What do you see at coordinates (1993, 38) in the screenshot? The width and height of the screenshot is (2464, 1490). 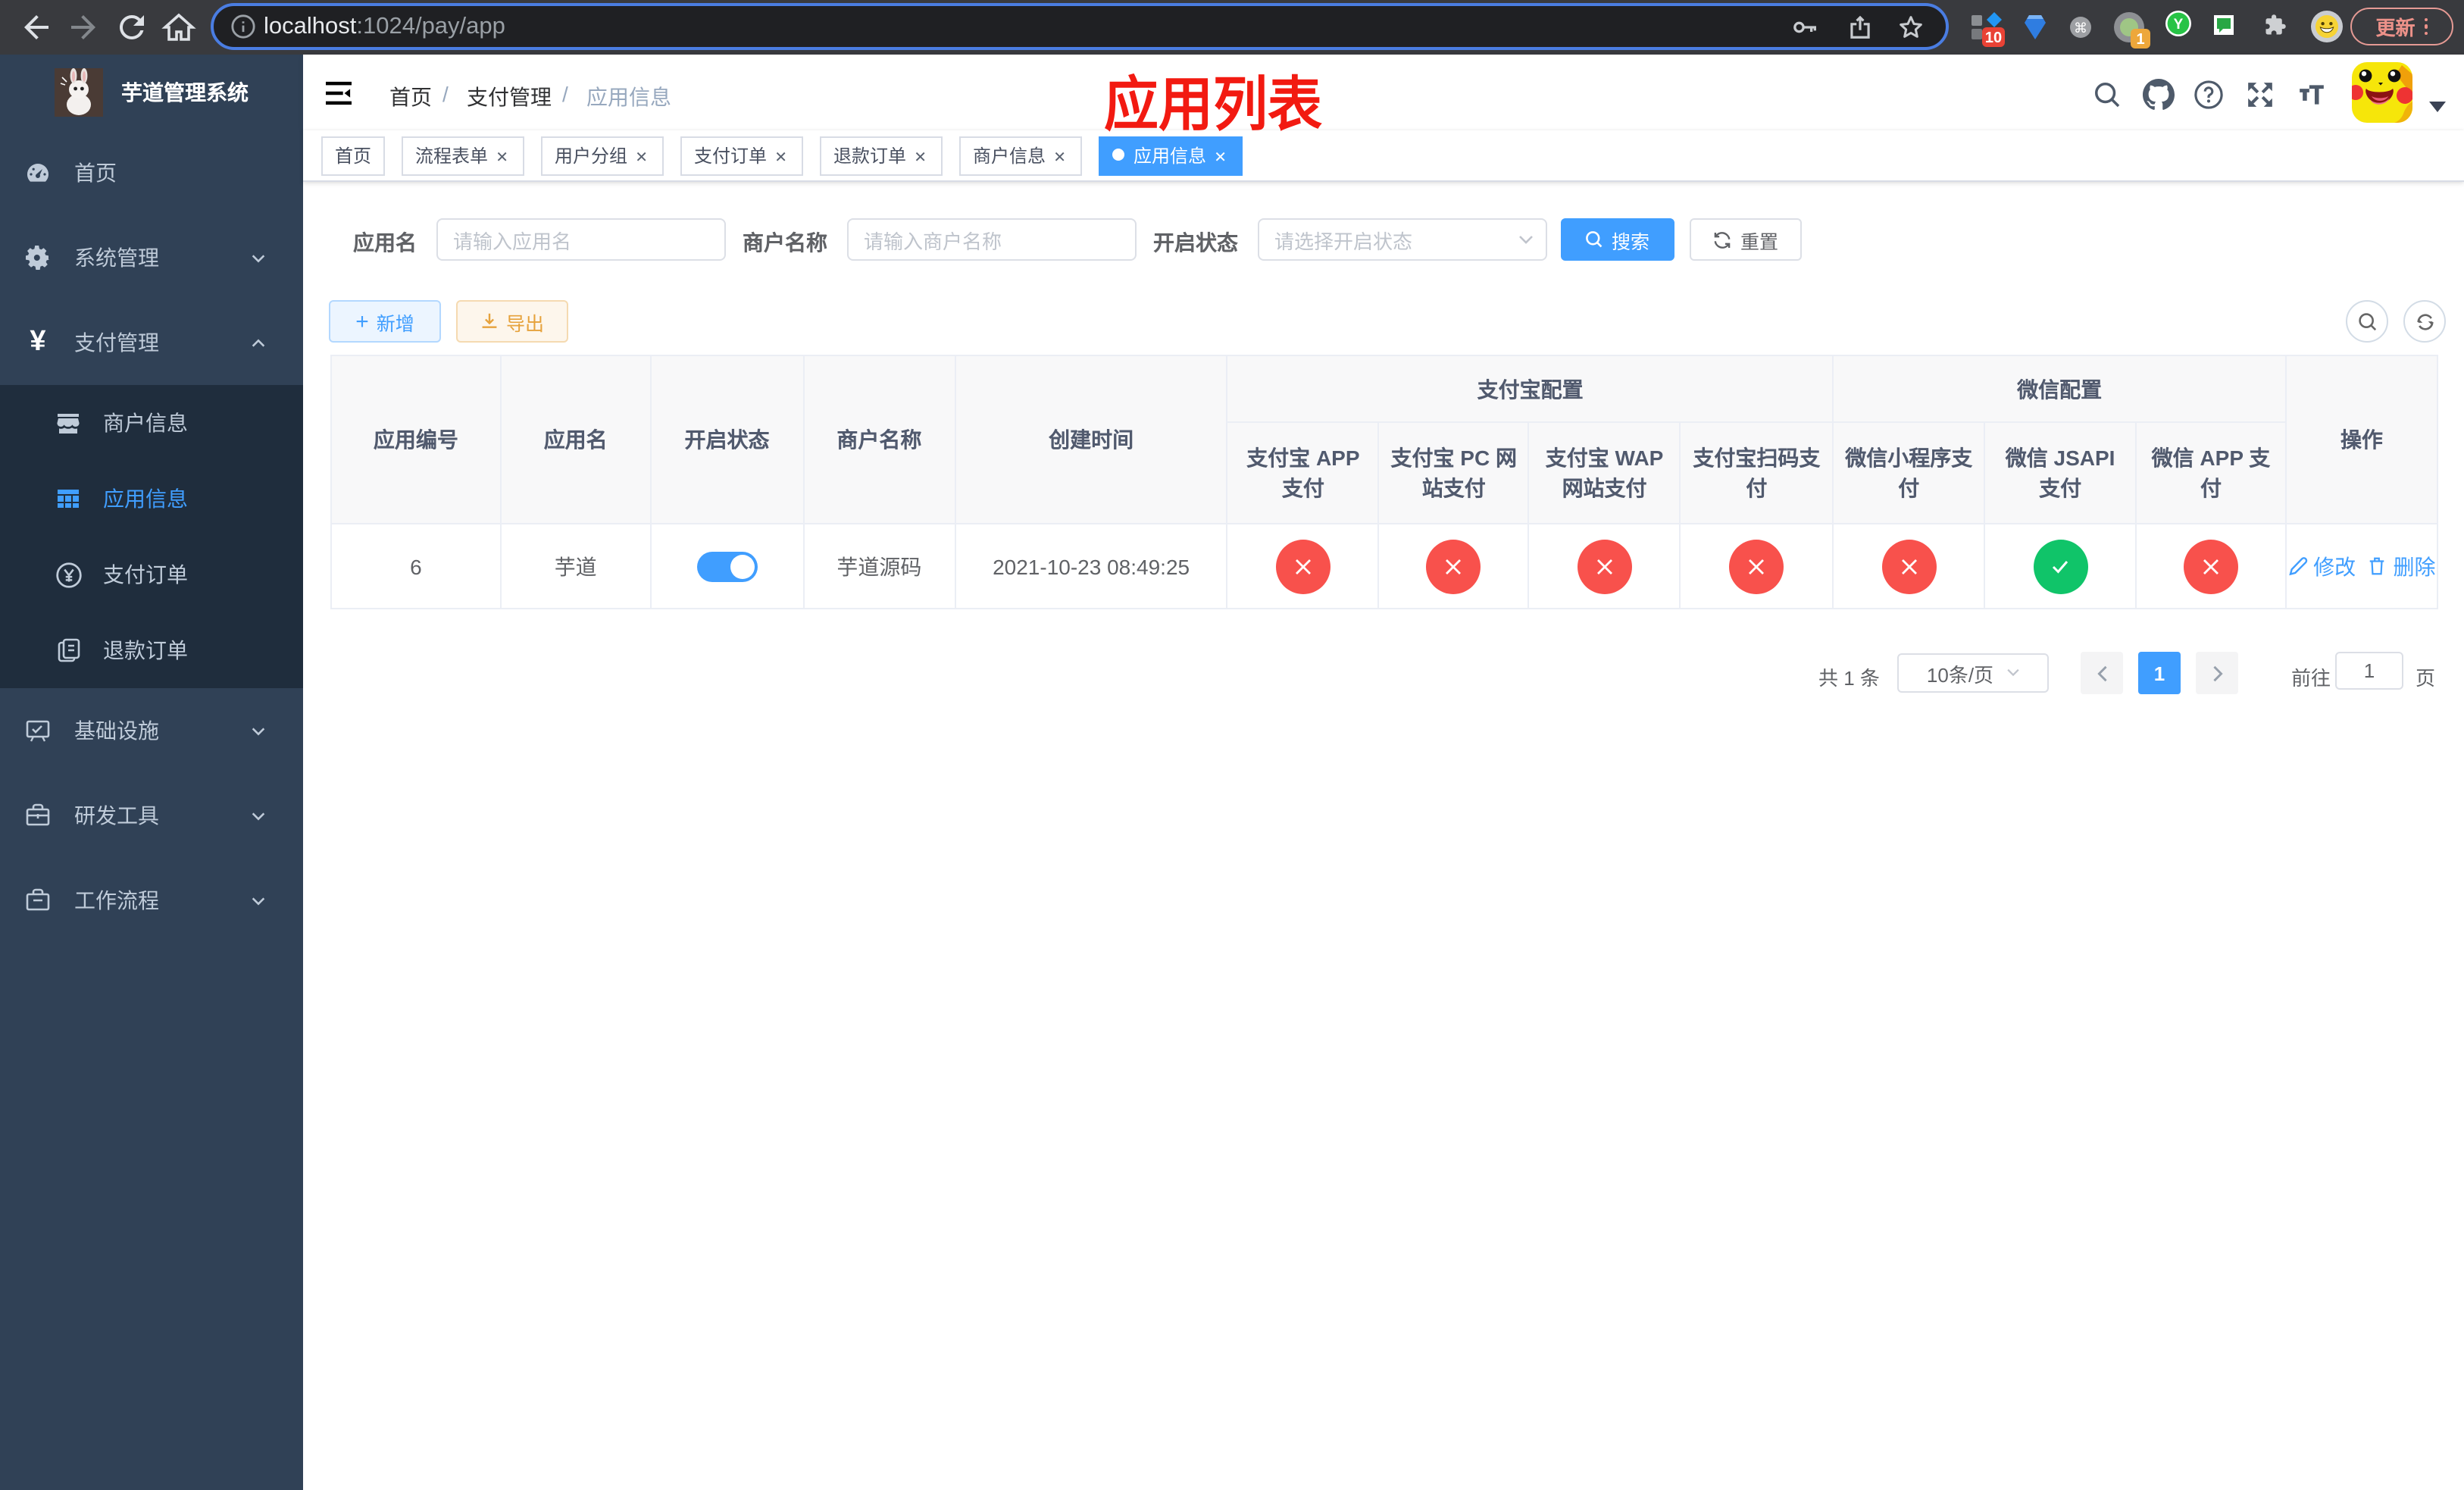 I see `svg-text: 10` at bounding box center [1993, 38].